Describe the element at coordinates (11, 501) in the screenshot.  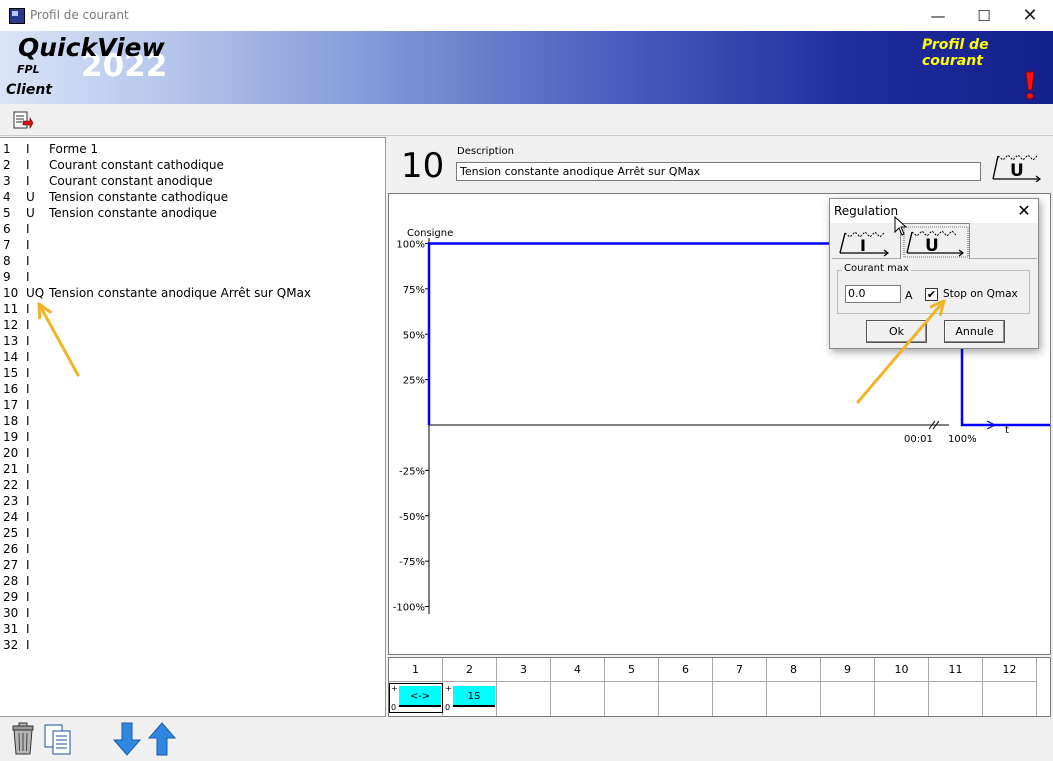
I see `list-item-number: 23` at that location.